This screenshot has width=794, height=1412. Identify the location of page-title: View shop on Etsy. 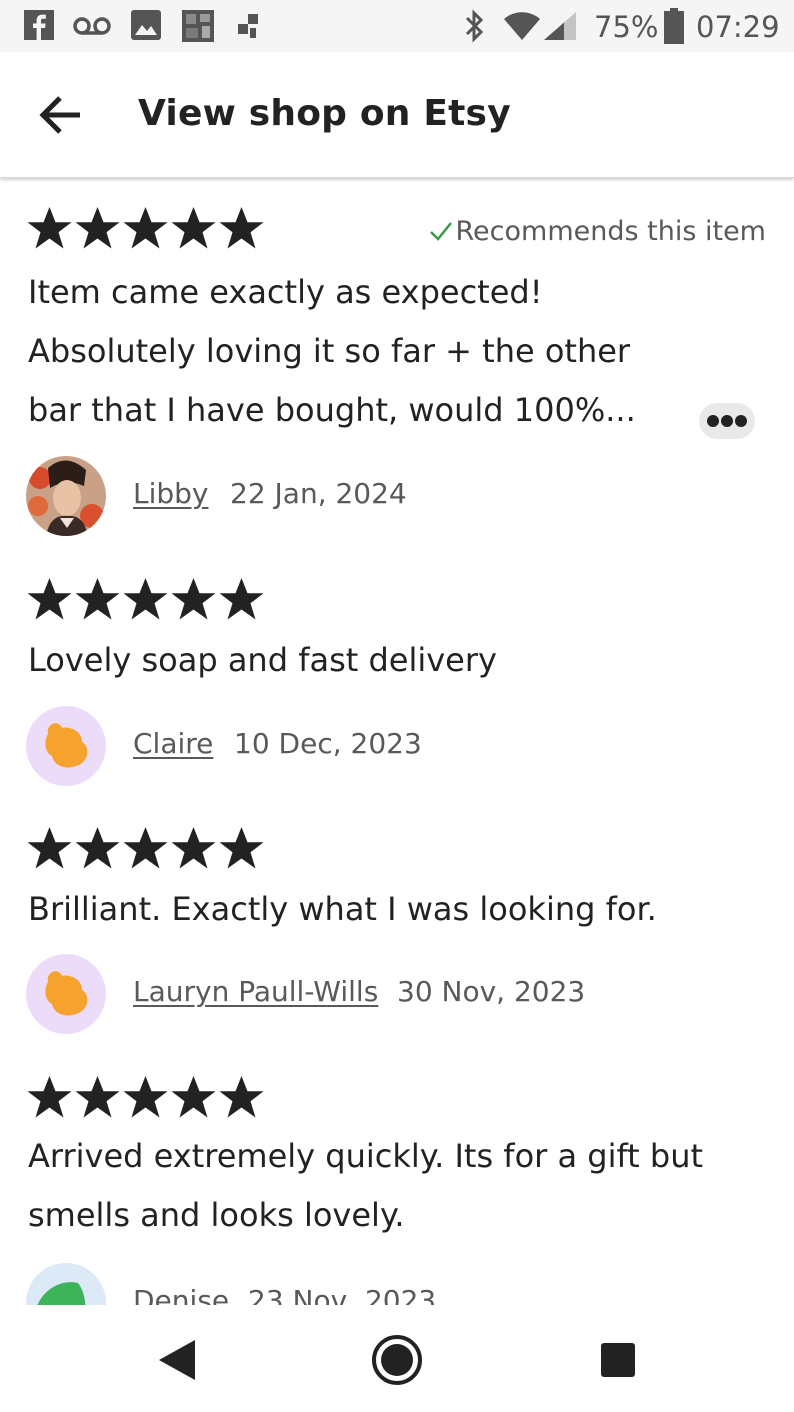
(324, 114).